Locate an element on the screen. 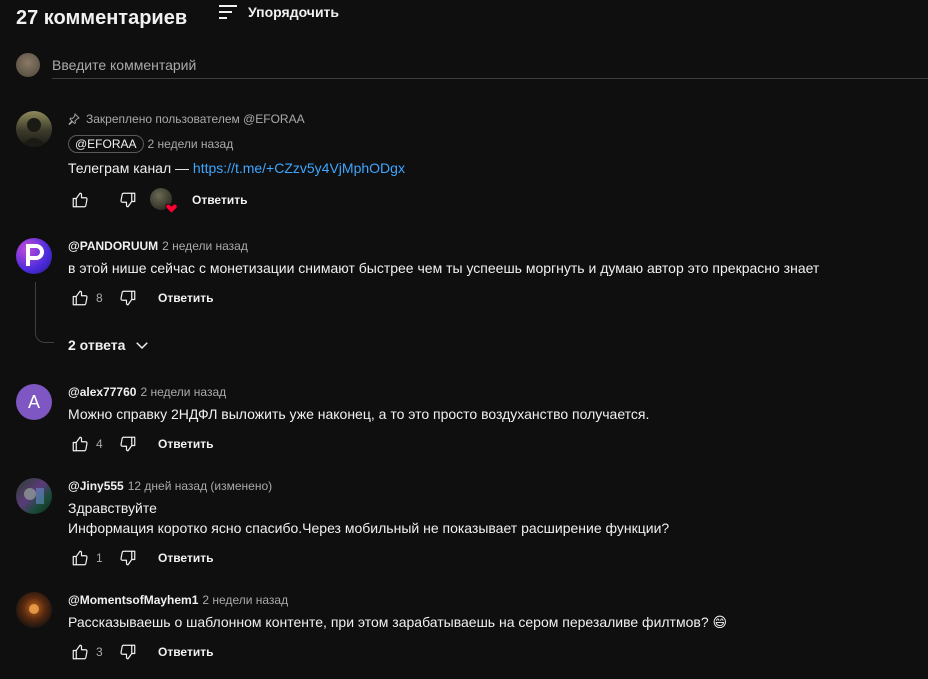 The height and width of the screenshot is (679, 928). chevron-down-icon is located at coordinates (142, 346).